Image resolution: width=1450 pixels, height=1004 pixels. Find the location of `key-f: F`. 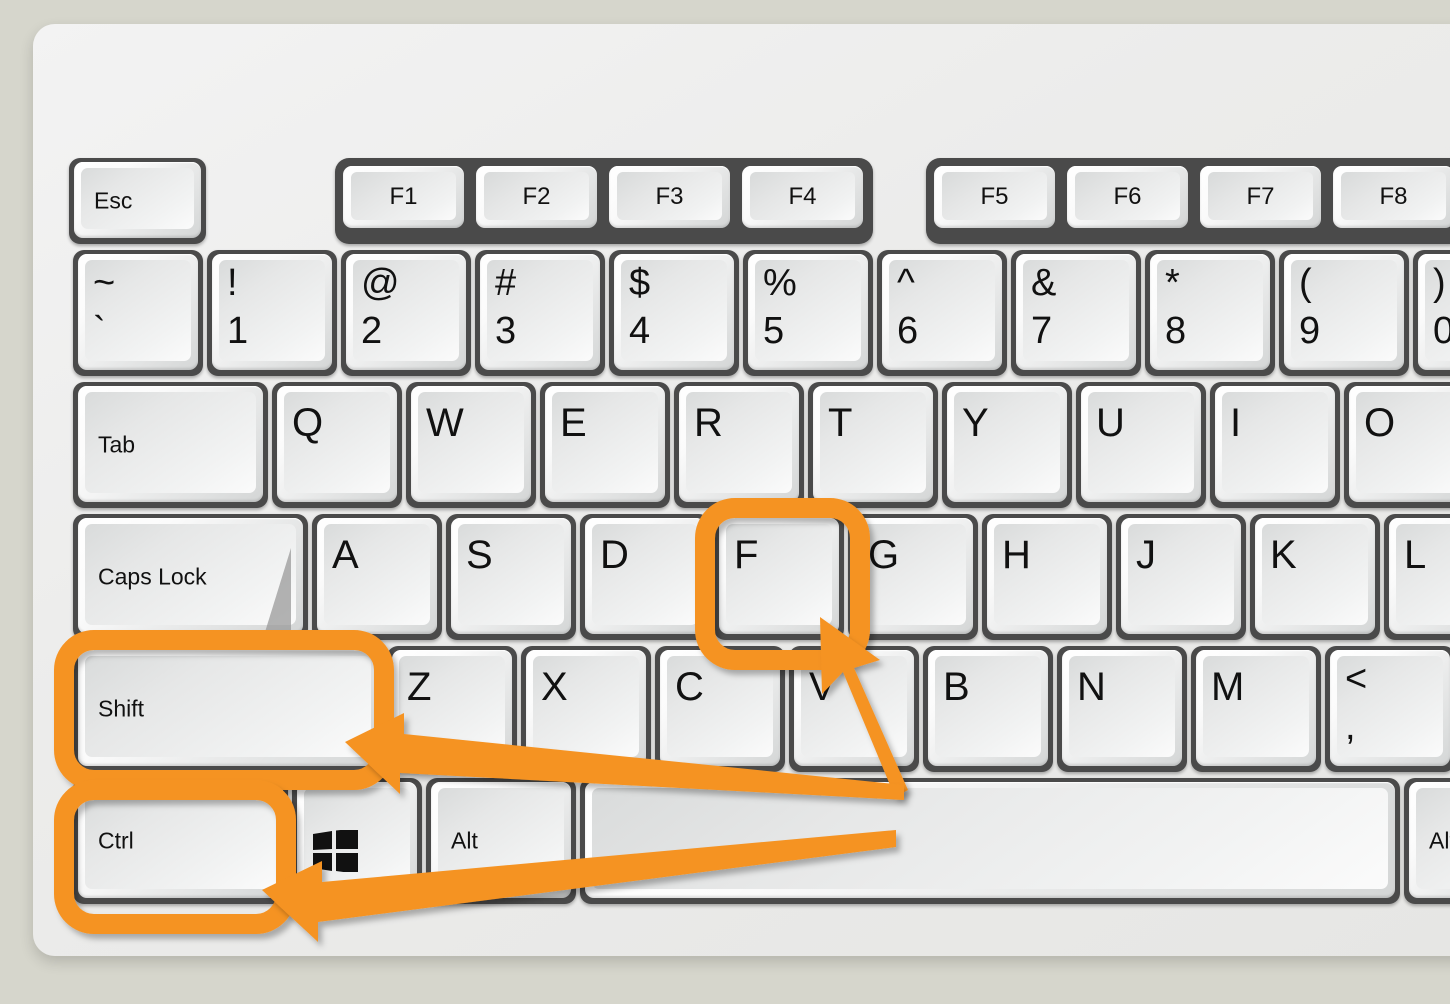

key-f: F is located at coordinates (779, 577).